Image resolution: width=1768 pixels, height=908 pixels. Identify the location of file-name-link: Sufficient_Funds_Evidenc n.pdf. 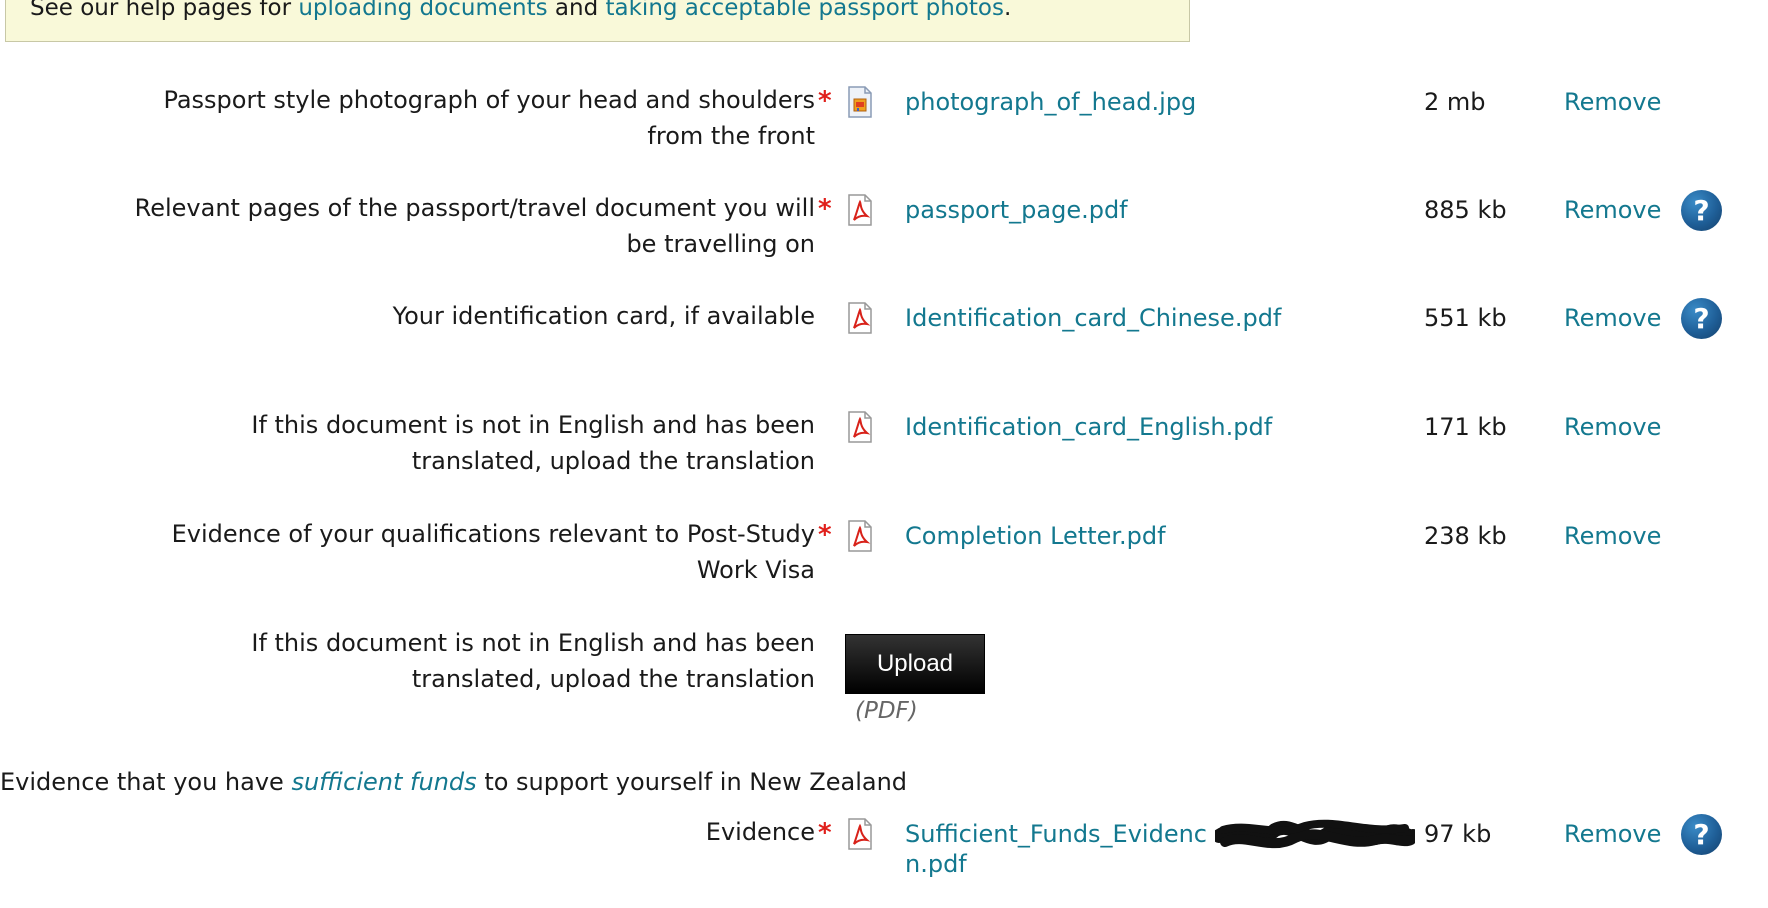
(1056, 849).